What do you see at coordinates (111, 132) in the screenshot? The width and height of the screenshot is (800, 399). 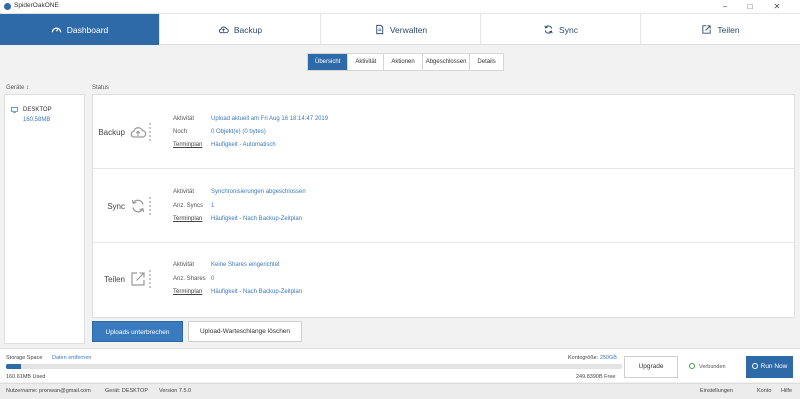 I see `section-label: Backup` at bounding box center [111, 132].